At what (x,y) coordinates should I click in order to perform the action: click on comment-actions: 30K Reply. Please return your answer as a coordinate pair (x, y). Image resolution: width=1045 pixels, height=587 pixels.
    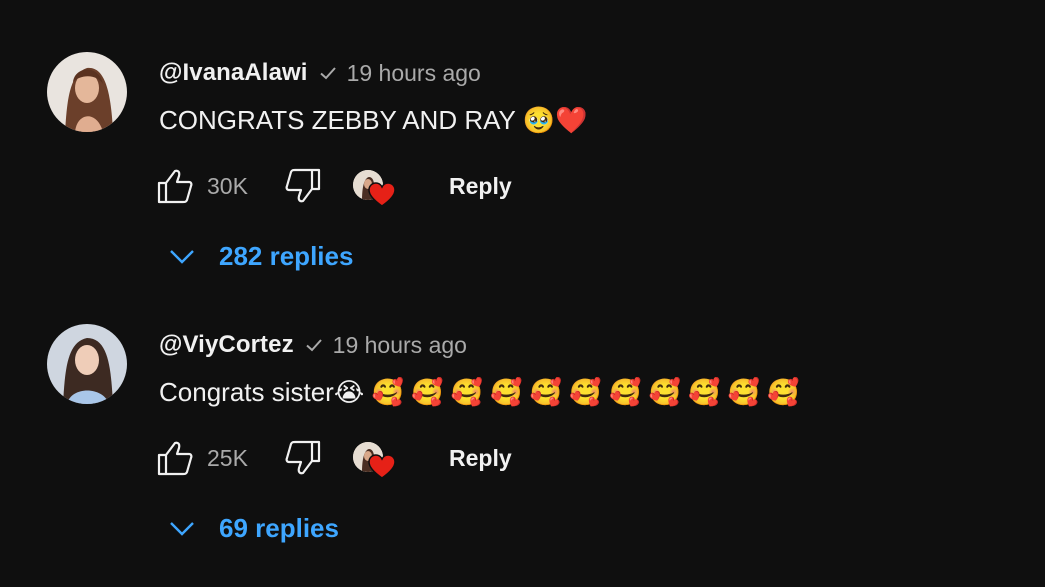
    Looking at the image, I should click on (333, 187).